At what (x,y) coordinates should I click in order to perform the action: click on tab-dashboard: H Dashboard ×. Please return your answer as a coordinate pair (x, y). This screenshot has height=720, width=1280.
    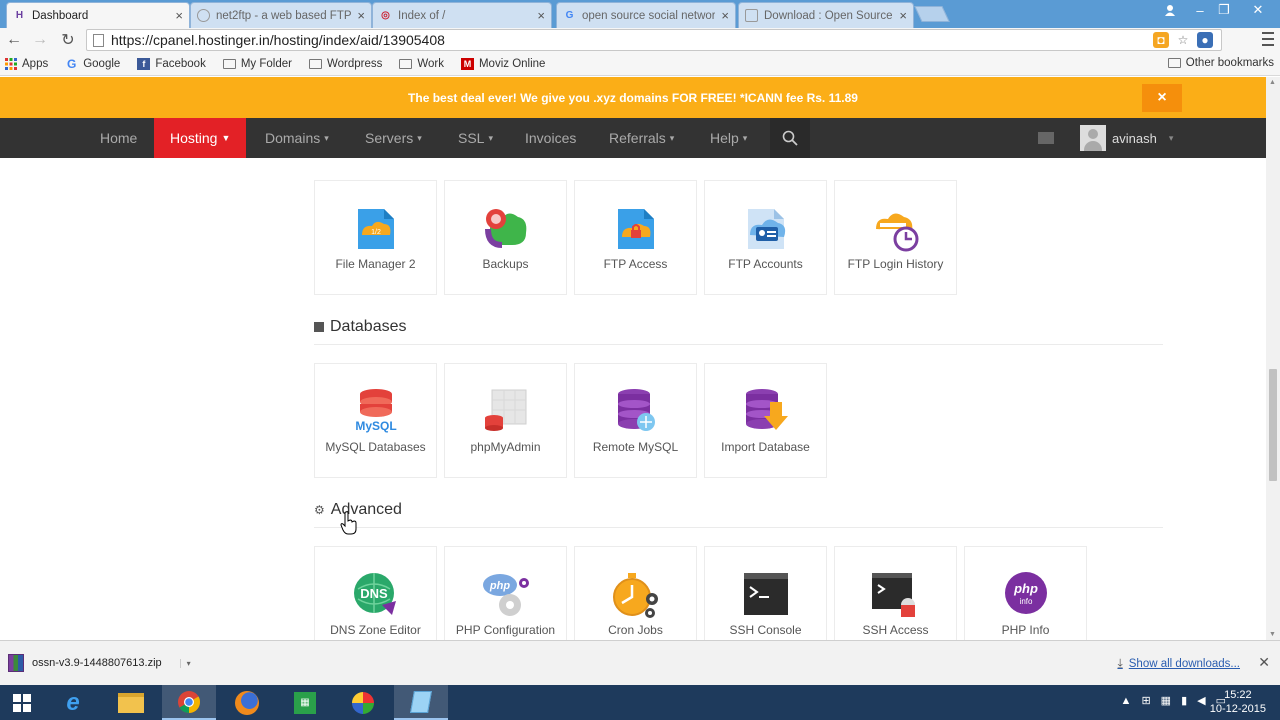
    Looking at the image, I should click on (98, 15).